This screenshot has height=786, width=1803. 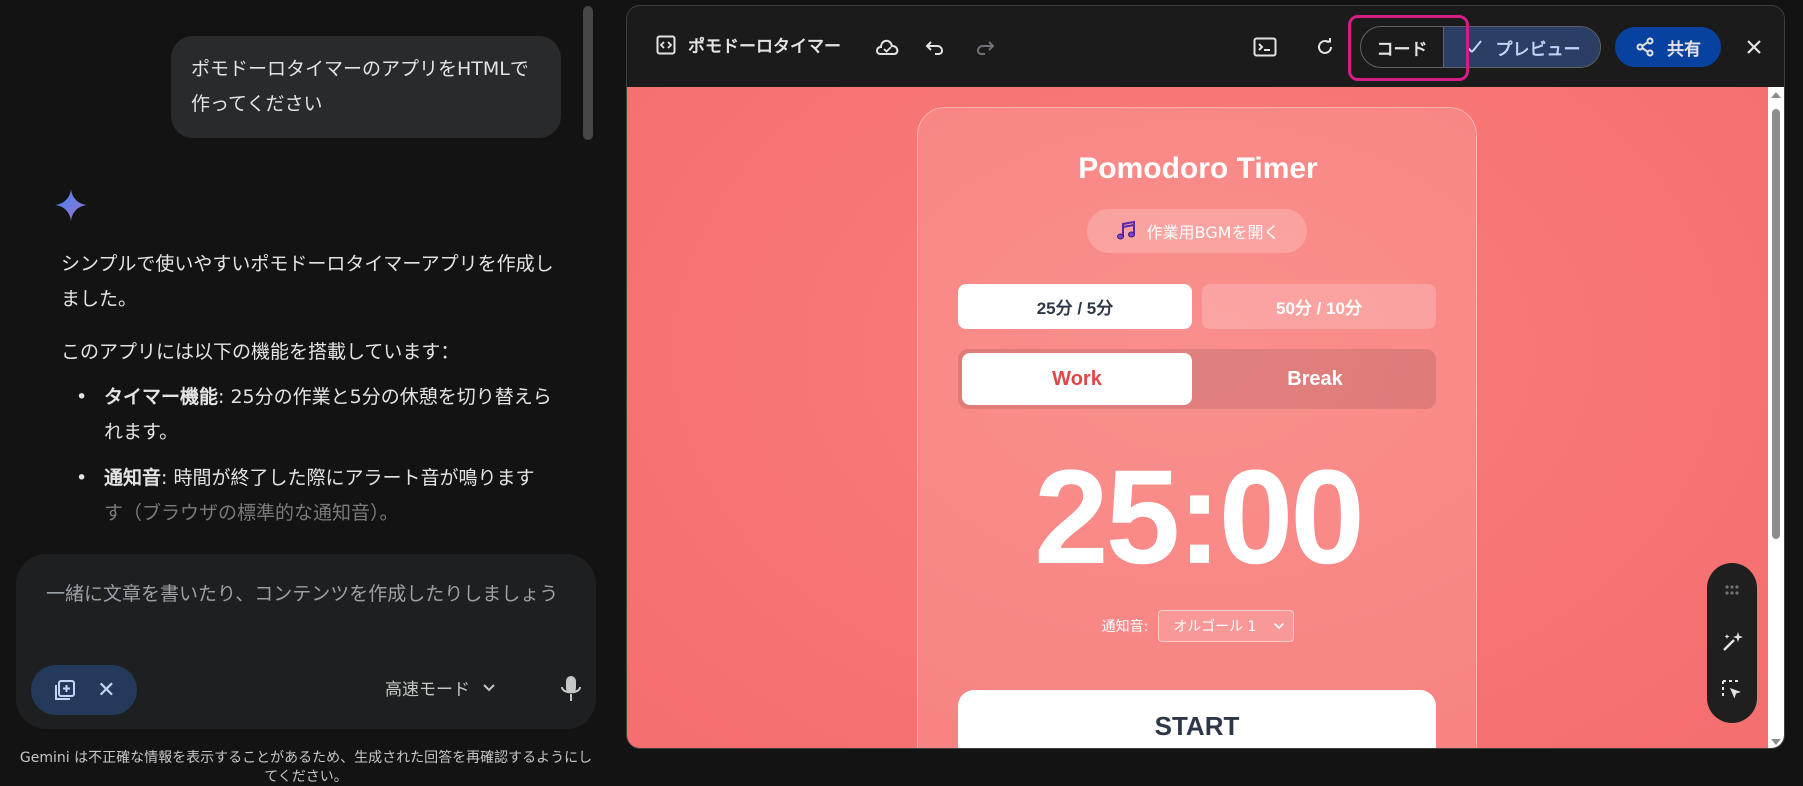 What do you see at coordinates (306, 641) in the screenshot?
I see `prompt-composer: 一緒に文章を書いたり、コンテンツを作成したりしましょう ✕ 高速モード` at bounding box center [306, 641].